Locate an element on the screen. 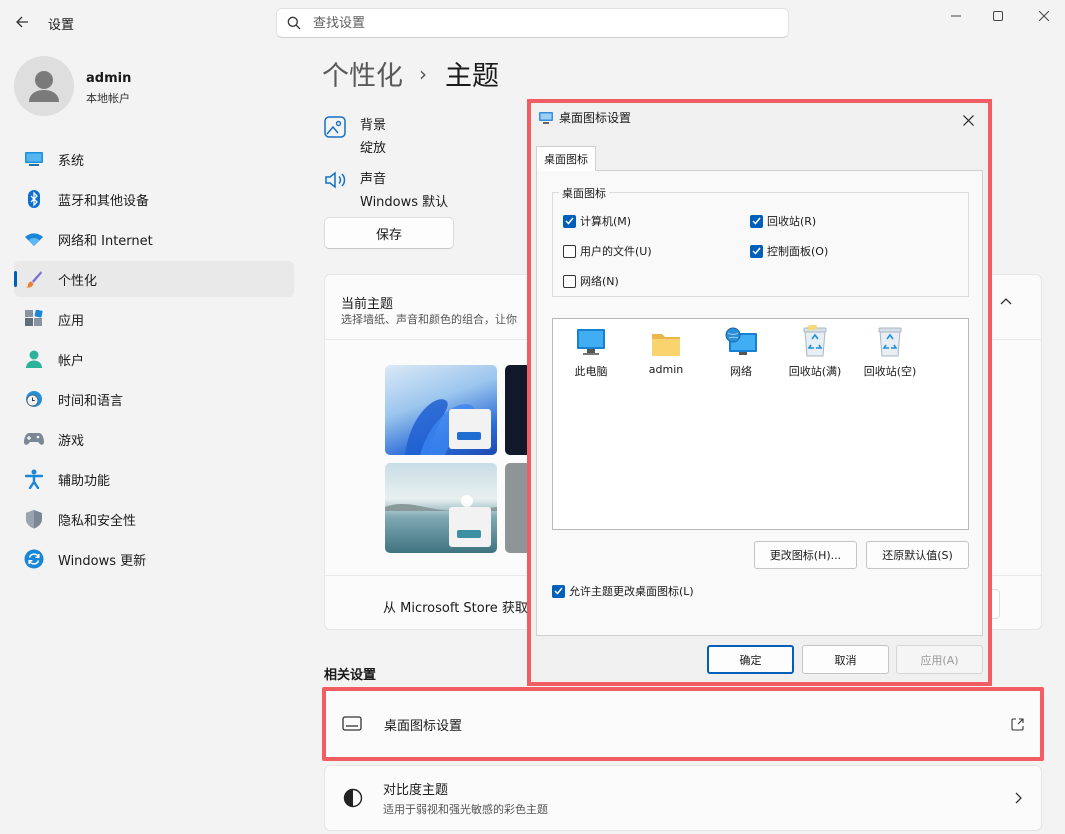 This screenshot has width=1065, height=834. icon-item-recycle-bin-full: 回收站(满) is located at coordinates (815, 351).